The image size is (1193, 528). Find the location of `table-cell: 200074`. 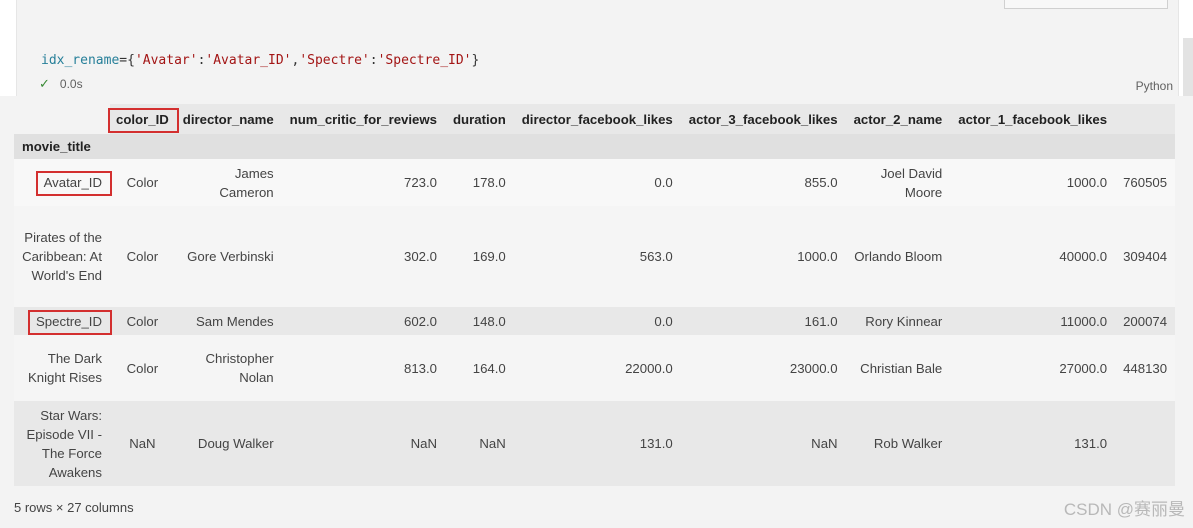

table-cell: 200074 is located at coordinates (1145, 321).